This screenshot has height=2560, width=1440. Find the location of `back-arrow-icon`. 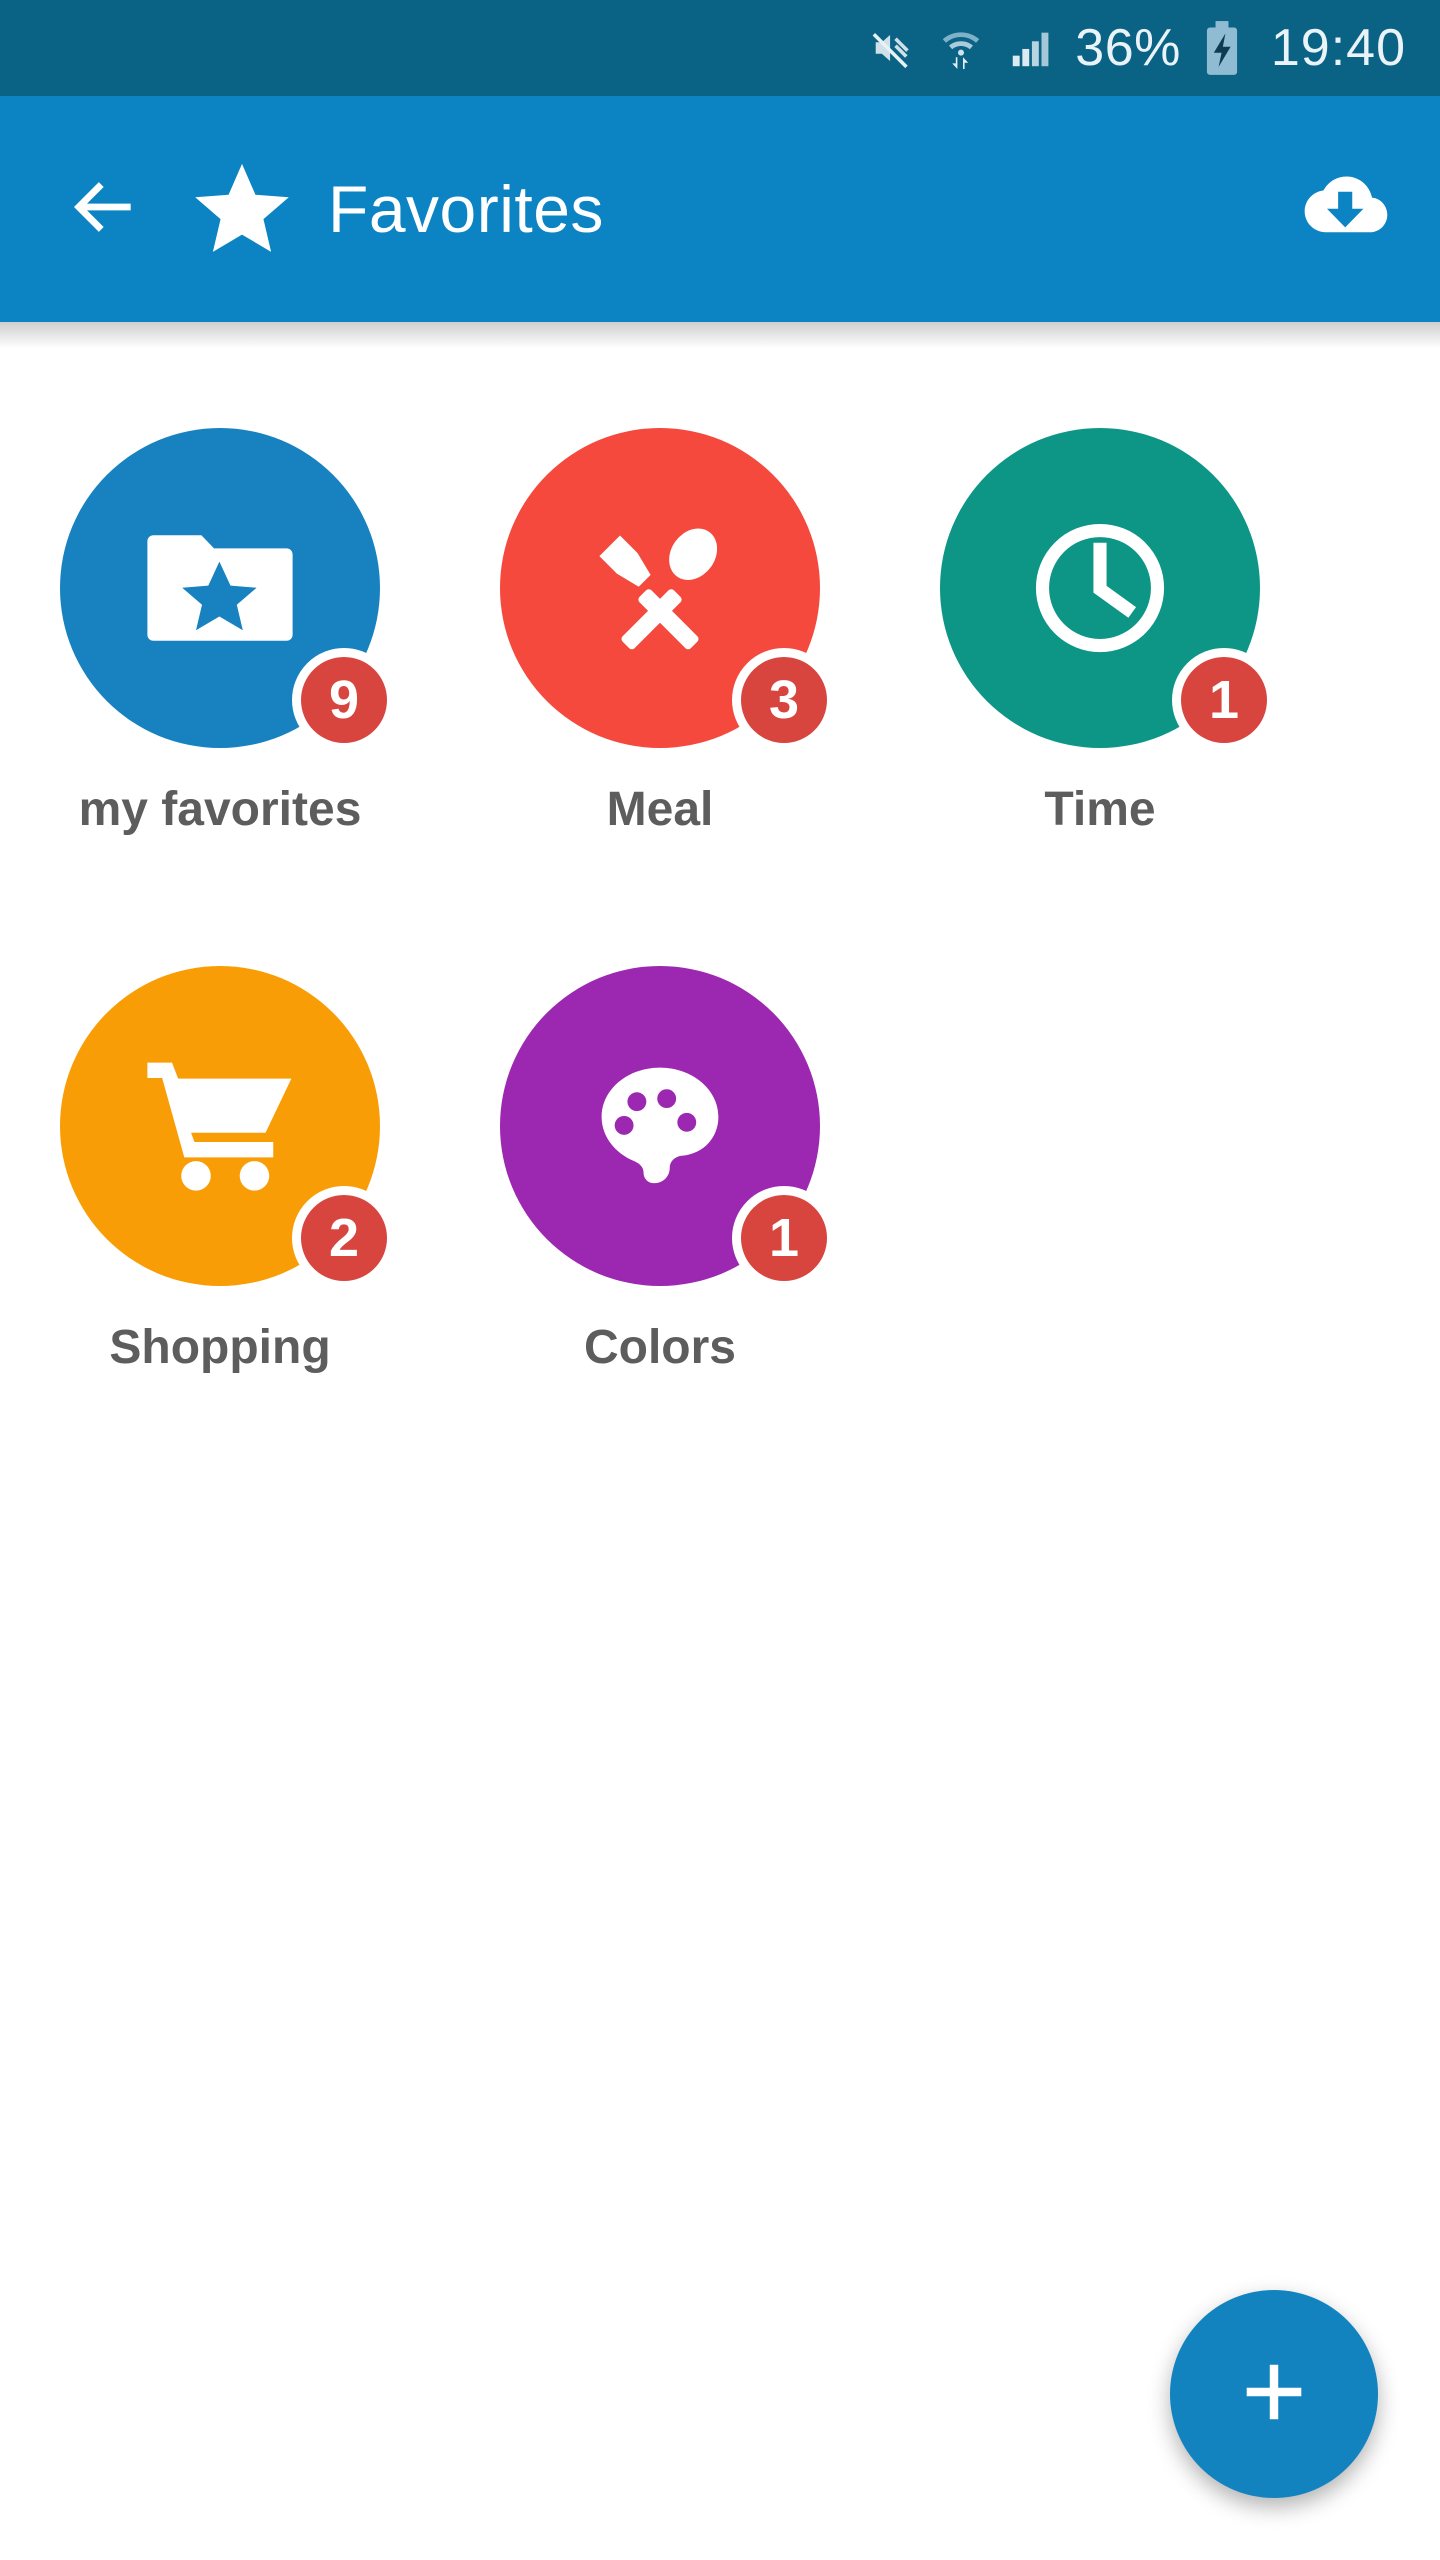

back-arrow-icon is located at coordinates (104, 209).